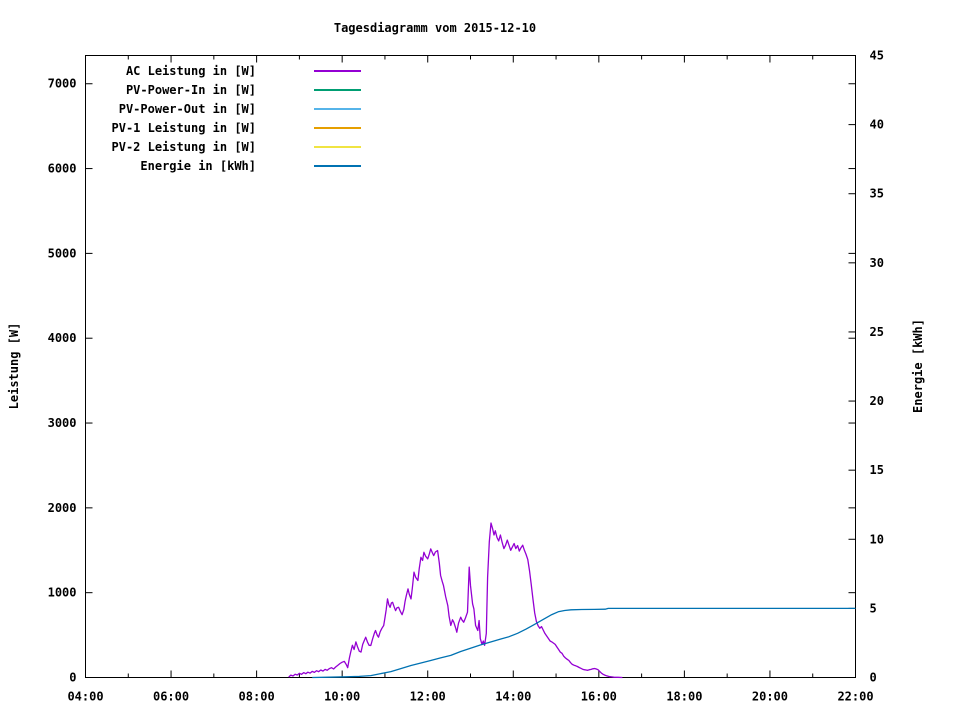  What do you see at coordinates (187, 109) in the screenshot?
I see `legend-label: PV-Power-Out in [W]` at bounding box center [187, 109].